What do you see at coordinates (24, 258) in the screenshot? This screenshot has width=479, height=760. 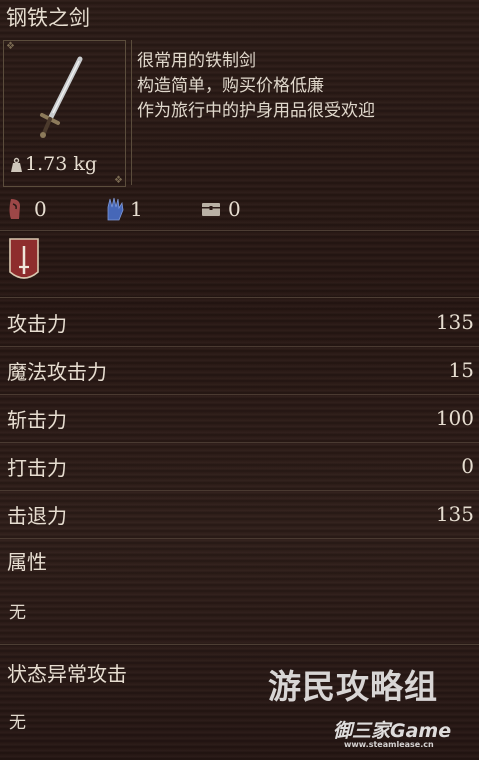 I see `weapon-type-shield-icon` at bounding box center [24, 258].